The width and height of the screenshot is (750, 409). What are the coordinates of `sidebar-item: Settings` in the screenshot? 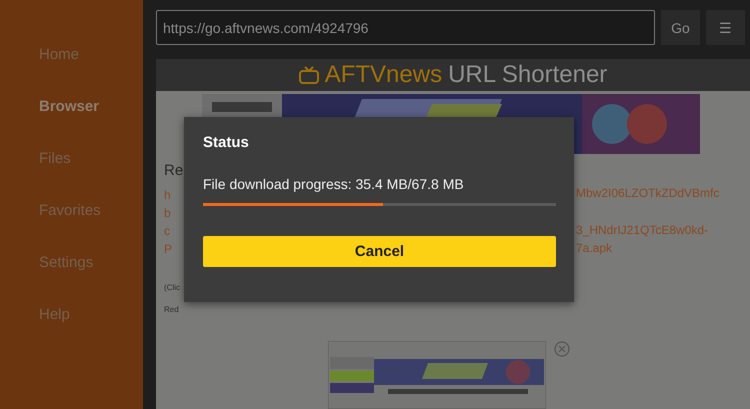 It's located at (91, 263).